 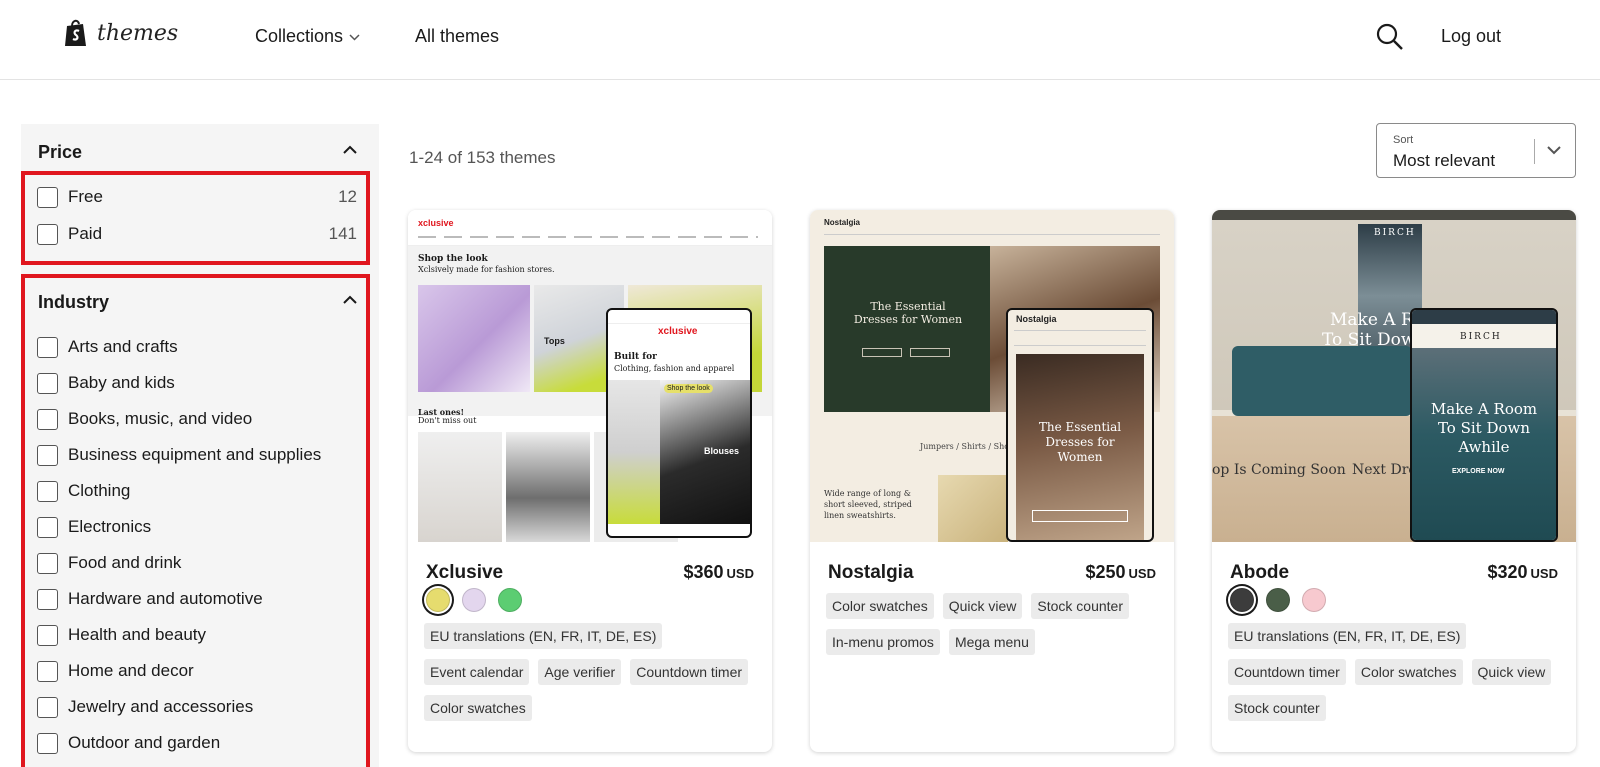 I want to click on mock-brand: BIRCH, so click(x=1395, y=233).